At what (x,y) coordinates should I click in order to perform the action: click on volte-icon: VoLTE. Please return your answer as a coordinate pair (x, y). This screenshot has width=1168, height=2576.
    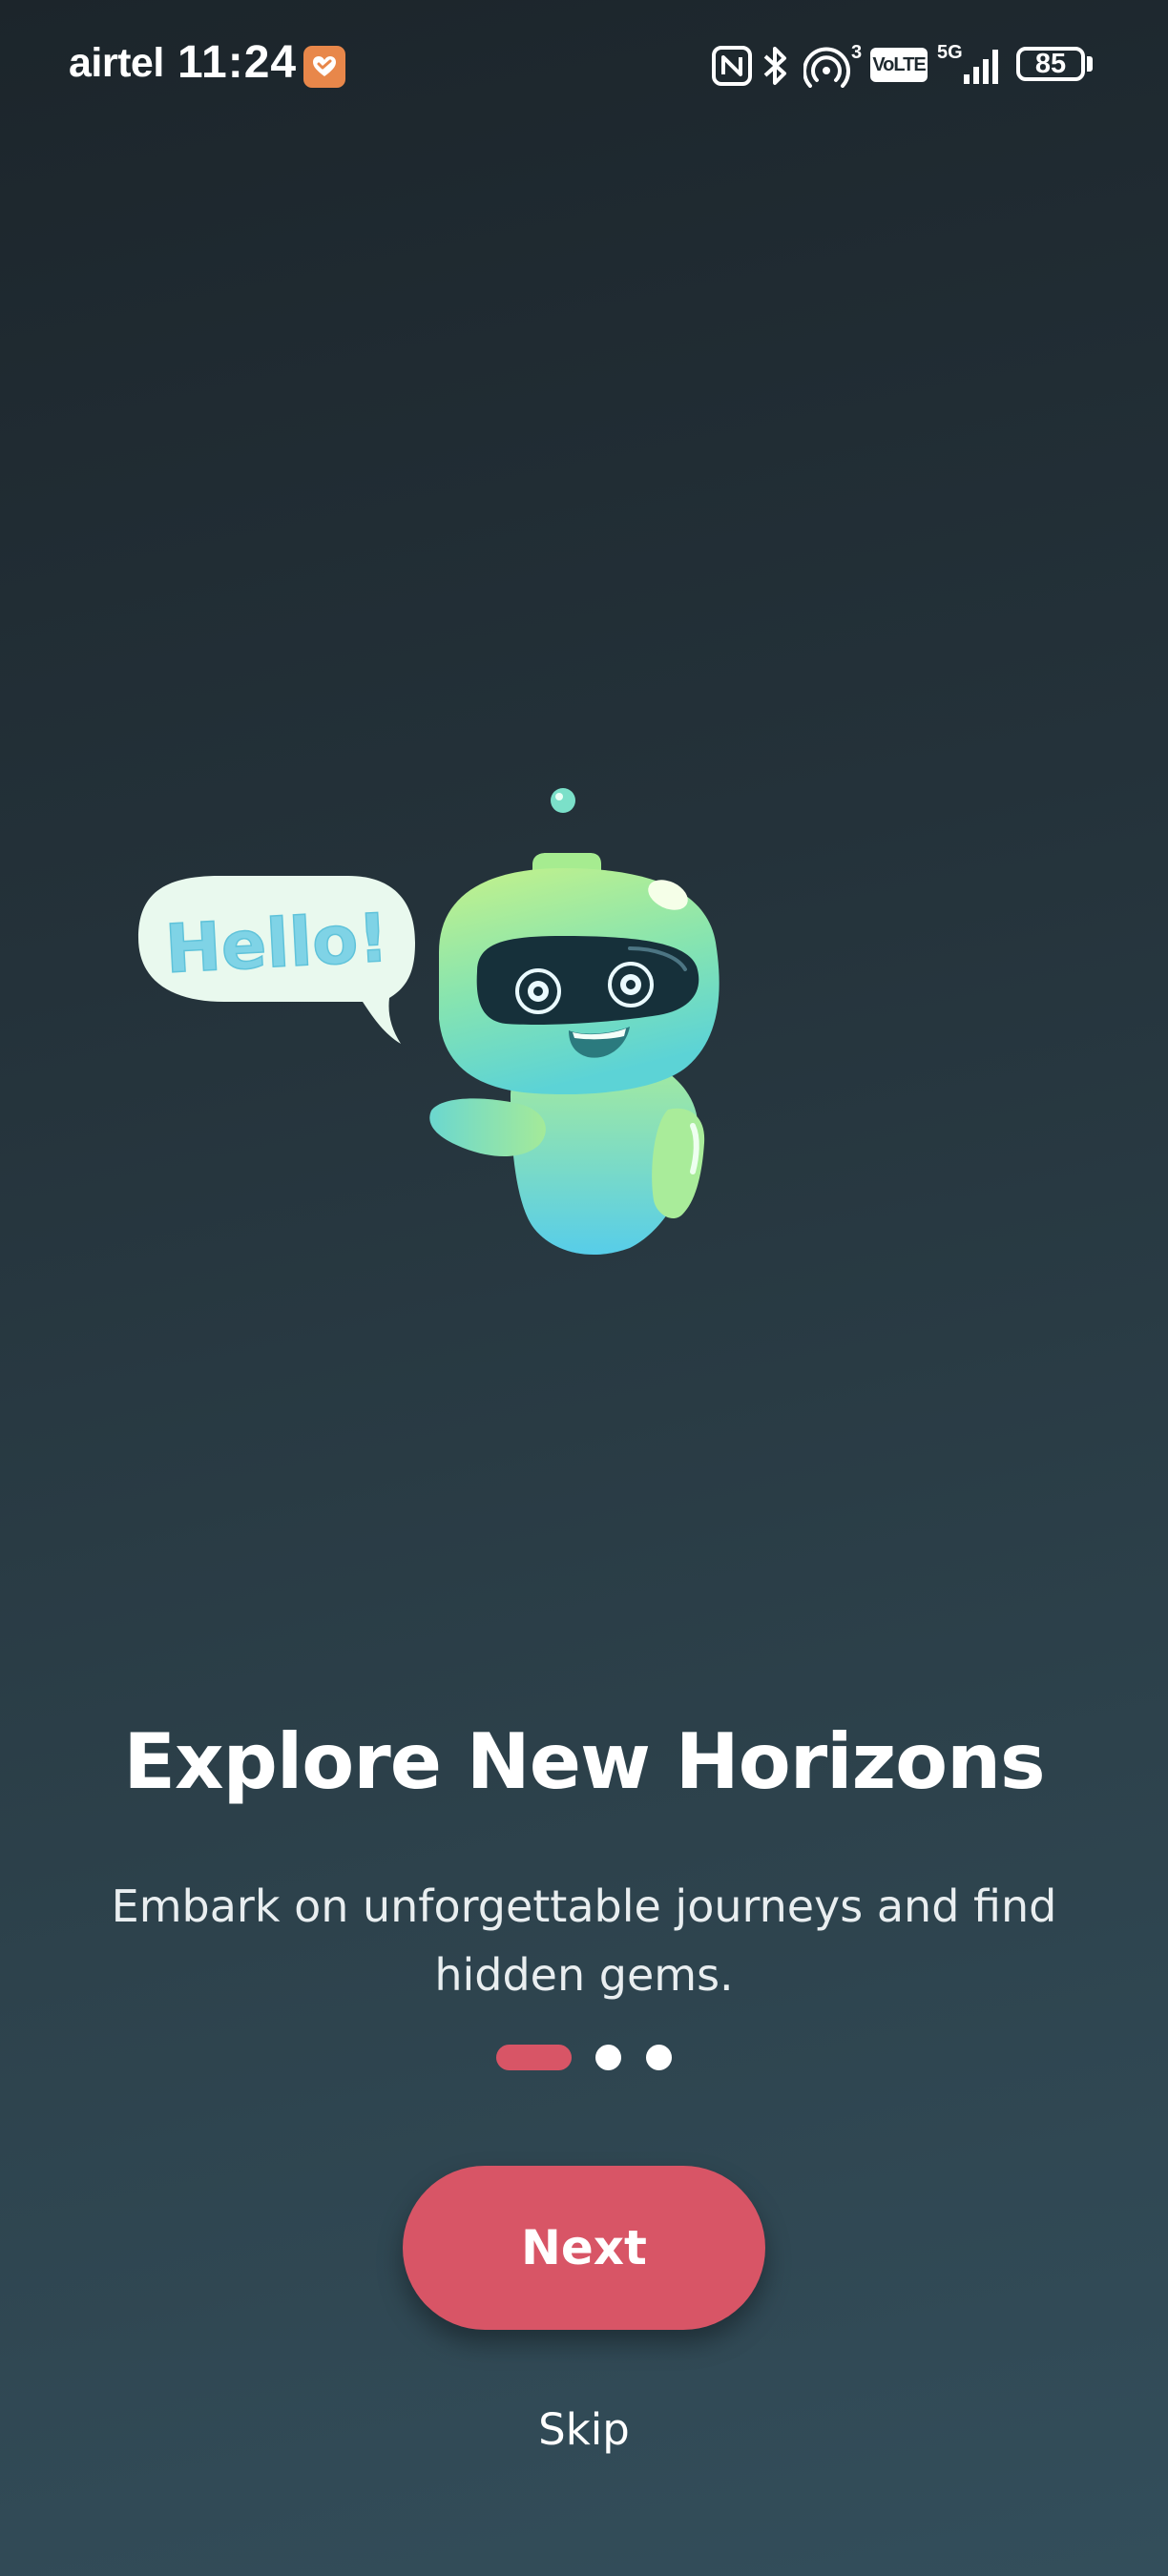
    Looking at the image, I should click on (899, 65).